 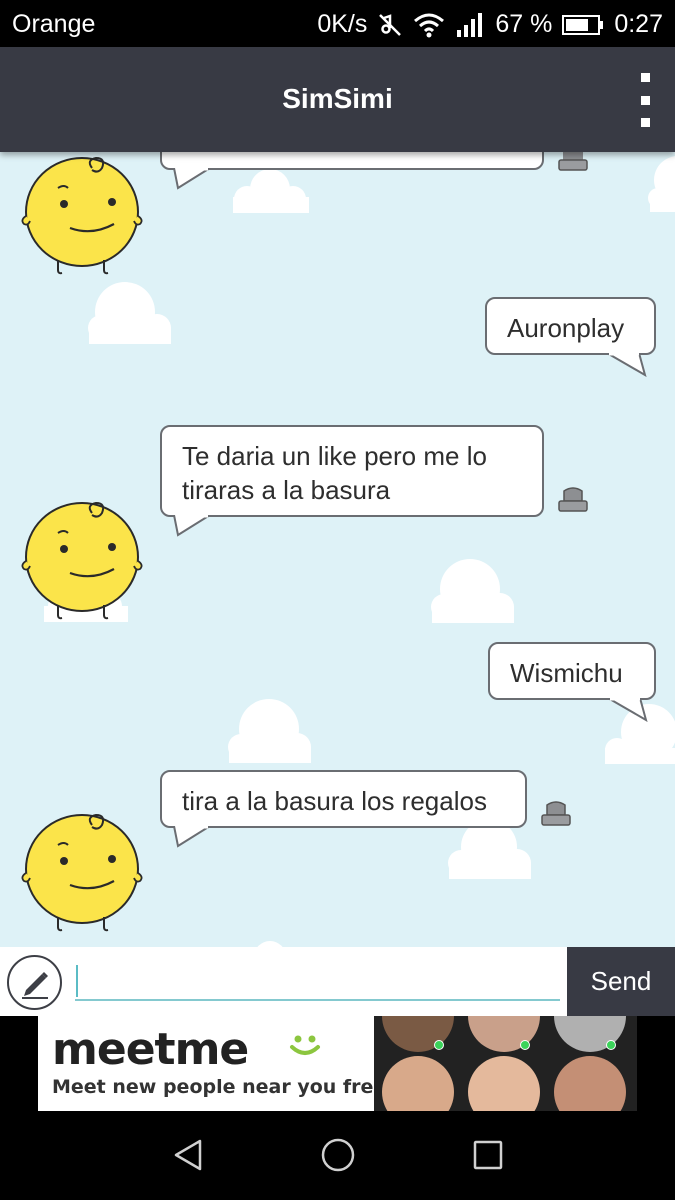 I want to click on bot-message-bubble, so click(x=352, y=171).